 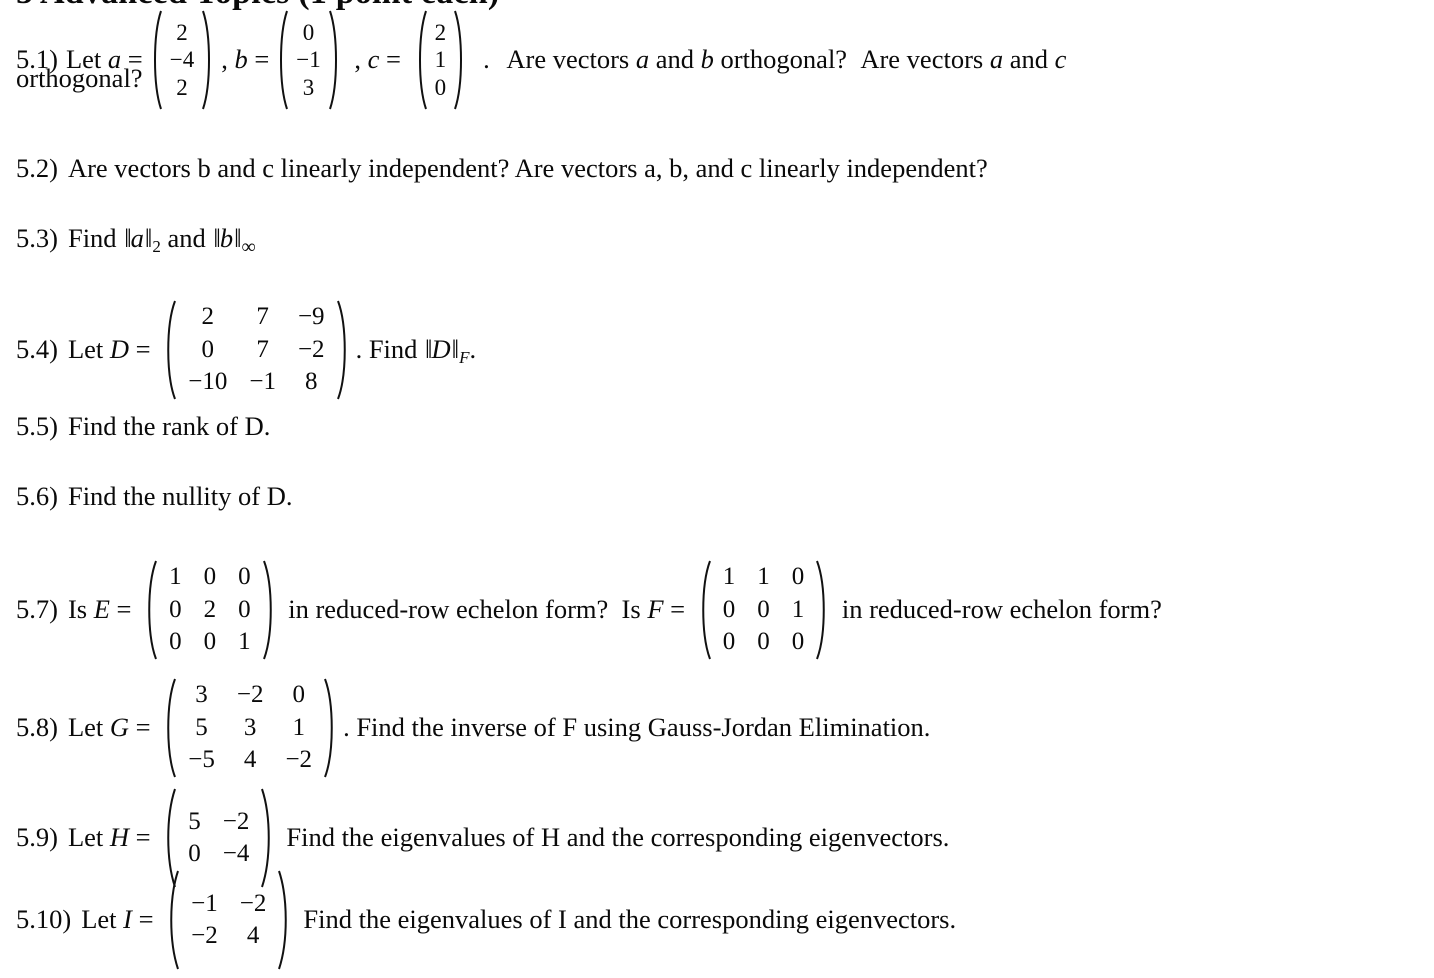 What do you see at coordinates (262, 317) in the screenshot?
I see `matrix-d-0-1: 7` at bounding box center [262, 317].